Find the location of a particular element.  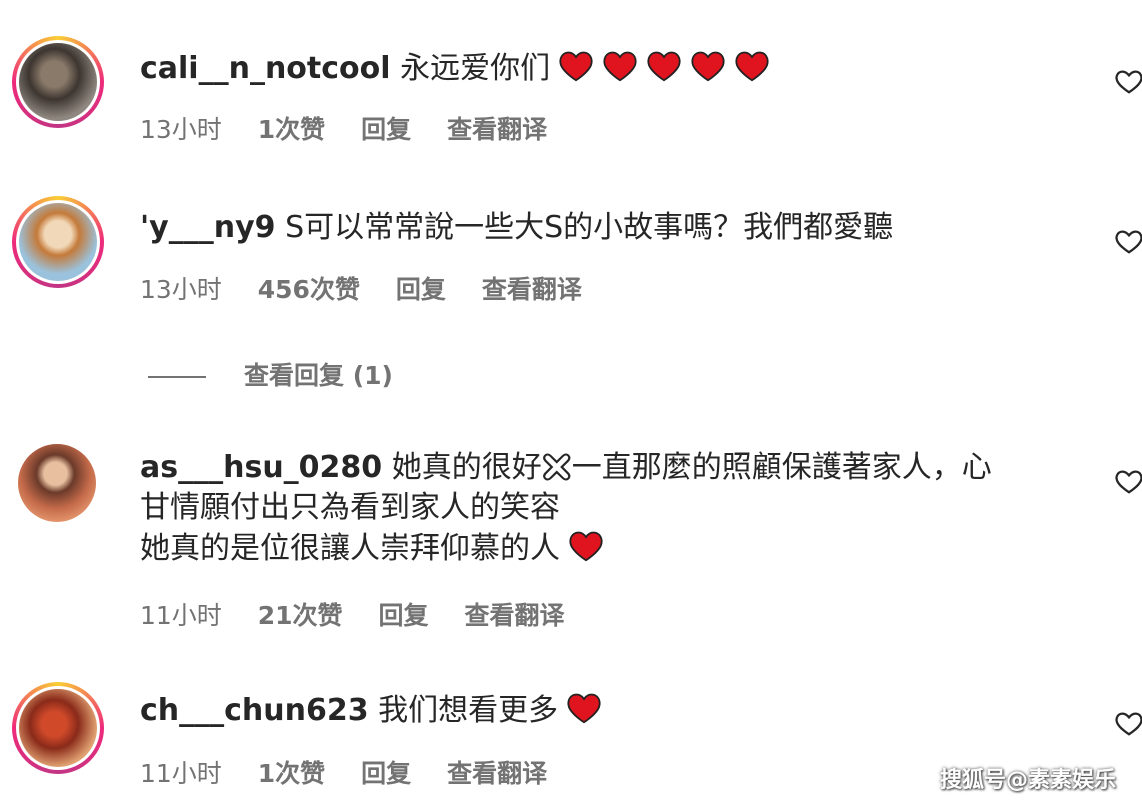

comment-meta: 11小时 1次赞 回复 查看翻译 is located at coordinates (357, 772).